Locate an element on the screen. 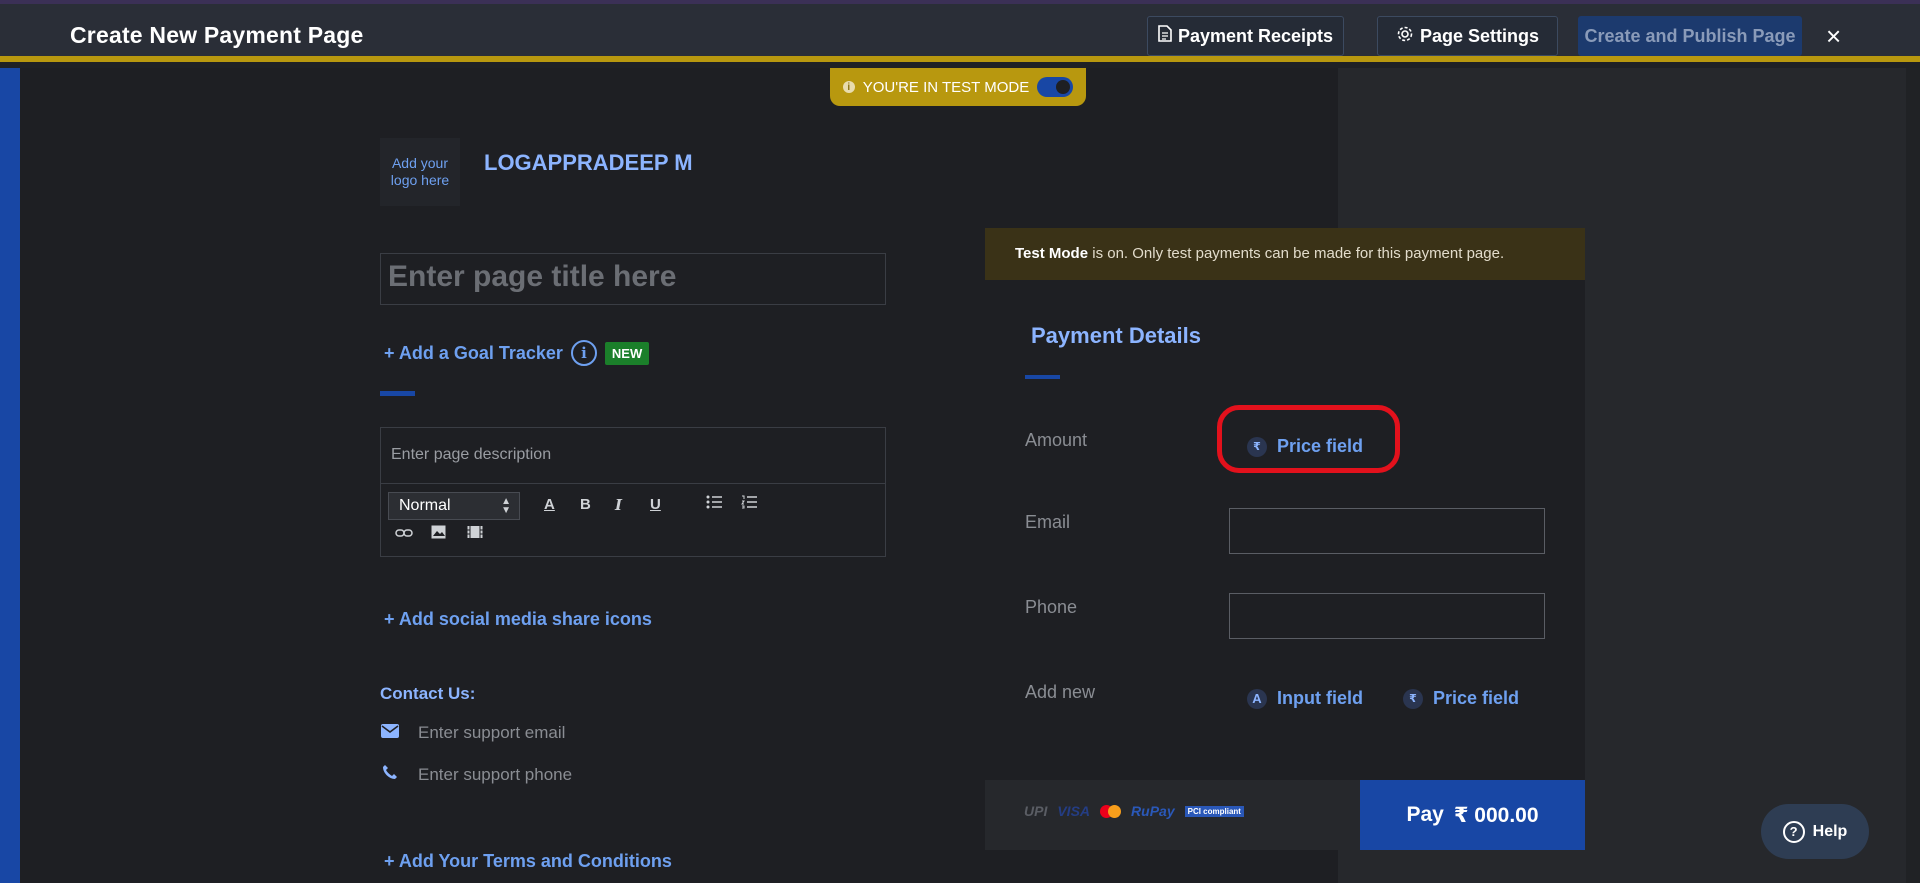 This screenshot has width=1920, height=883. description-editor: Enter page description Normal ▲ ▼ A B I U is located at coordinates (633, 492).